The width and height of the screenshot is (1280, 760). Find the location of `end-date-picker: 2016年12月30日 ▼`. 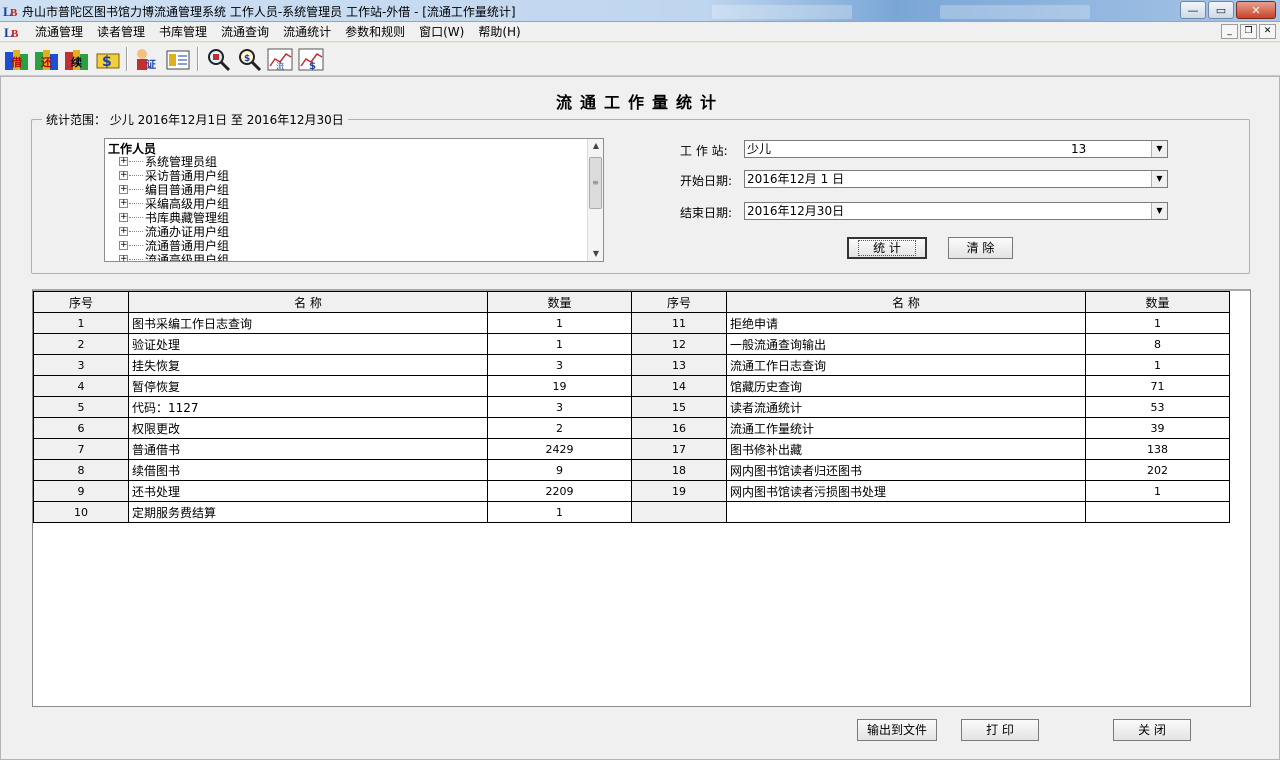

end-date-picker: 2016年12月30日 ▼ is located at coordinates (956, 211).